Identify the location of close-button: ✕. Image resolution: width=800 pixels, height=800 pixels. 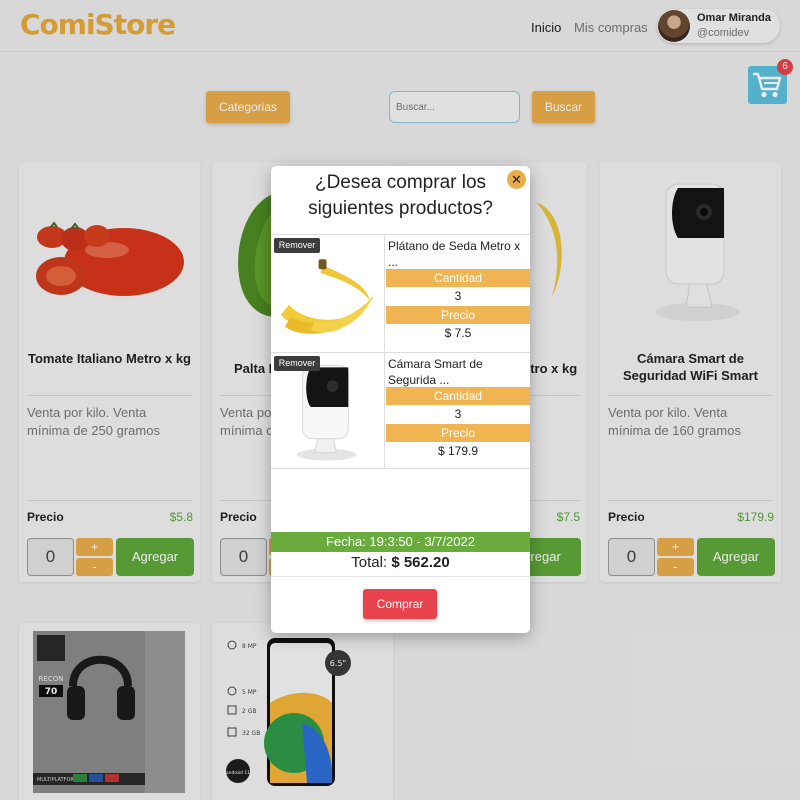
(516, 179).